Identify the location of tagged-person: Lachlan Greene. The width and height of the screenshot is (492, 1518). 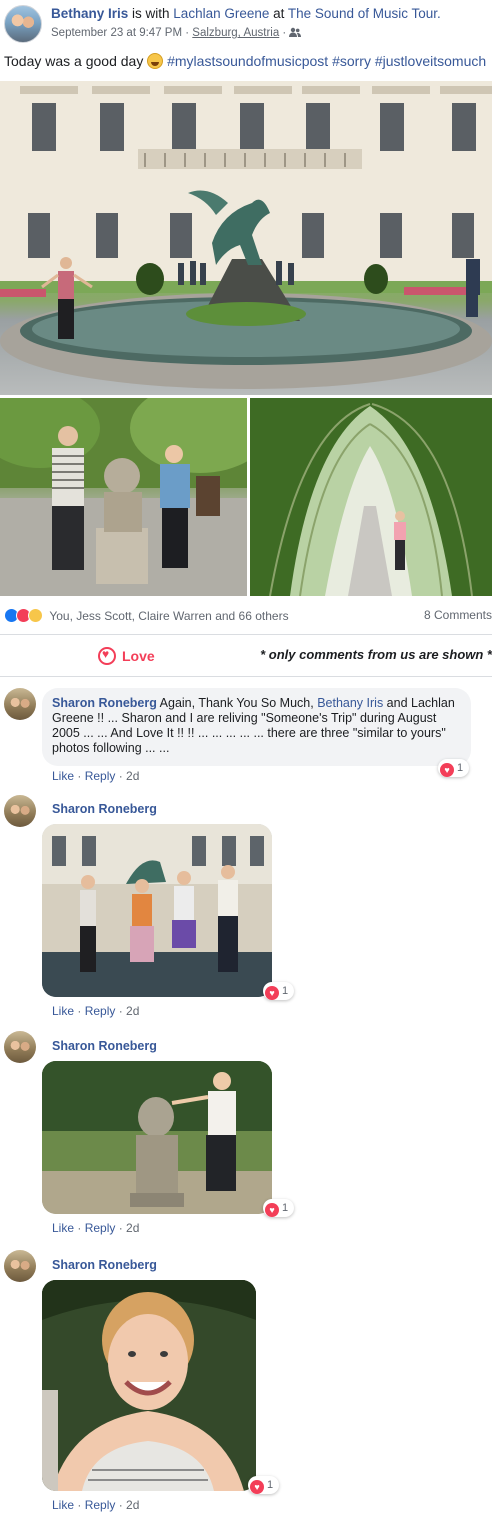
(221, 13).